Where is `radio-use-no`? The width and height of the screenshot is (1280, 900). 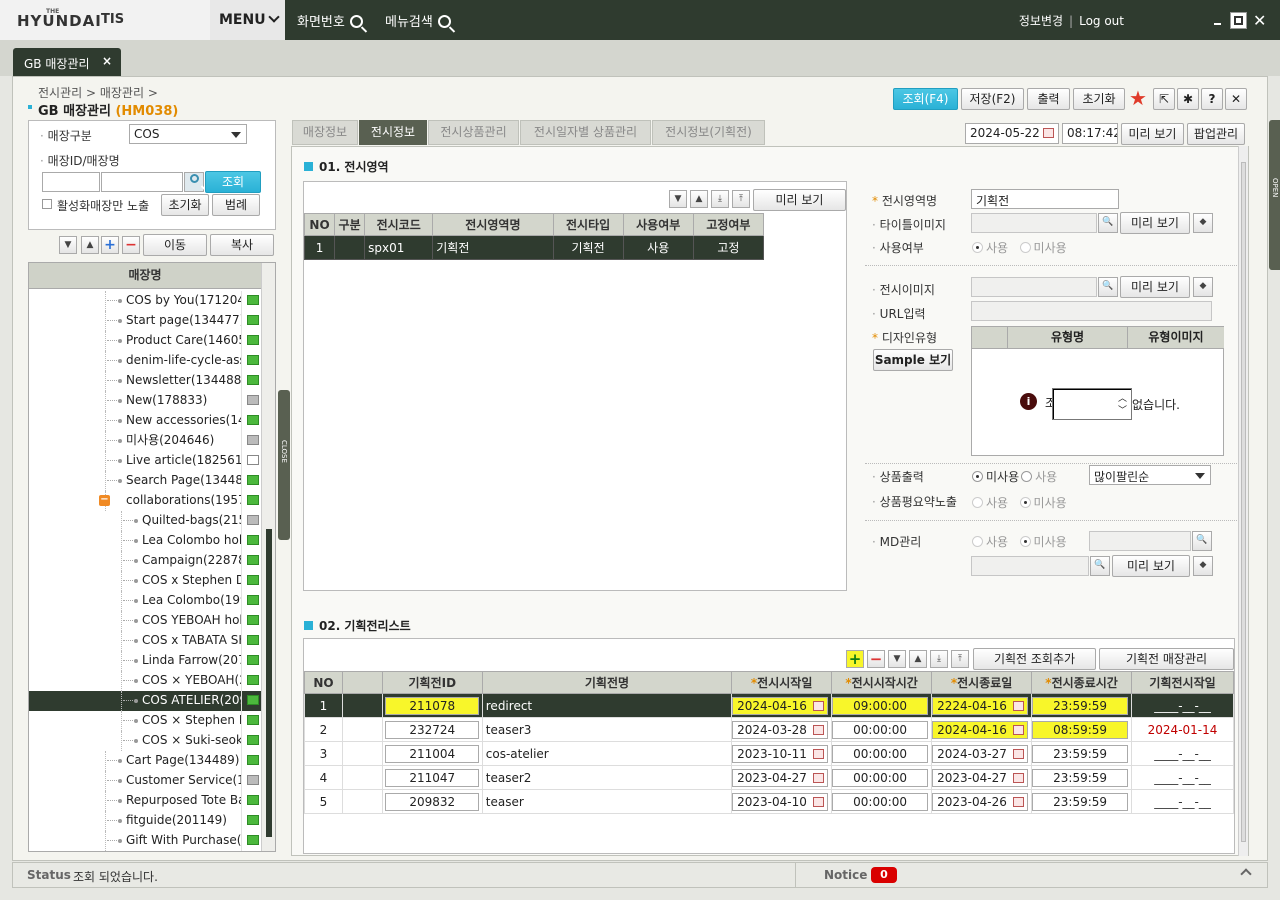 radio-use-no is located at coordinates (1025, 247).